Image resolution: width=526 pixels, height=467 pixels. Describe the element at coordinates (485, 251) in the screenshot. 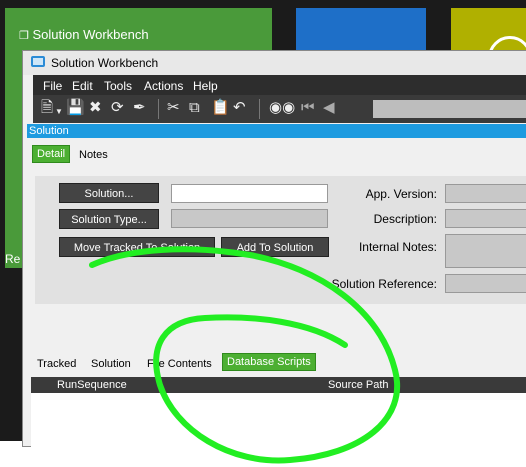

I see `internal-notes-field` at that location.